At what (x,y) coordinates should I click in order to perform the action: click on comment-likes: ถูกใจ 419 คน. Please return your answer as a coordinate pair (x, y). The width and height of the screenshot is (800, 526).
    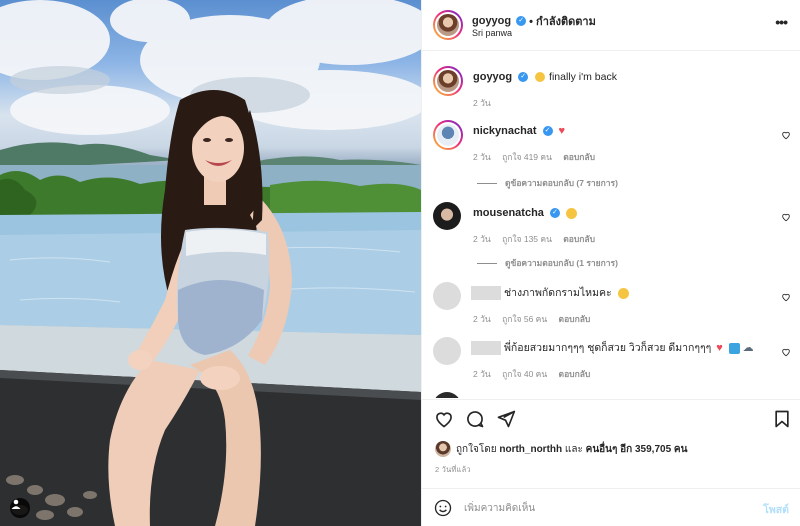
    Looking at the image, I should click on (527, 157).